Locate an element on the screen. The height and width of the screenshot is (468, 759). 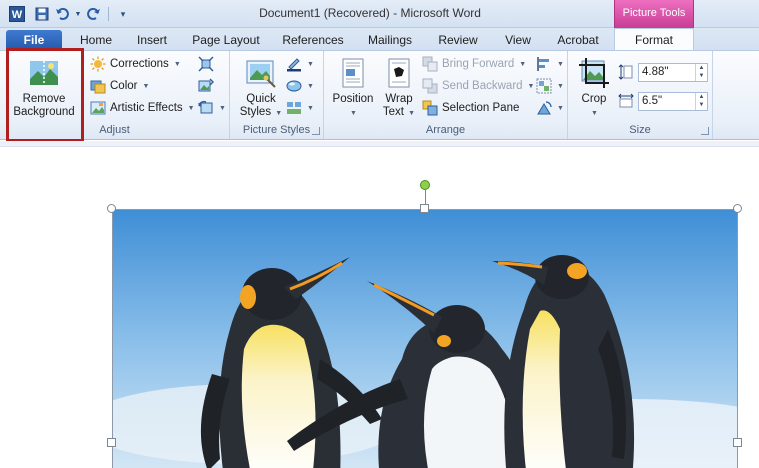
tab-view: View is located at coordinates (518, 40).